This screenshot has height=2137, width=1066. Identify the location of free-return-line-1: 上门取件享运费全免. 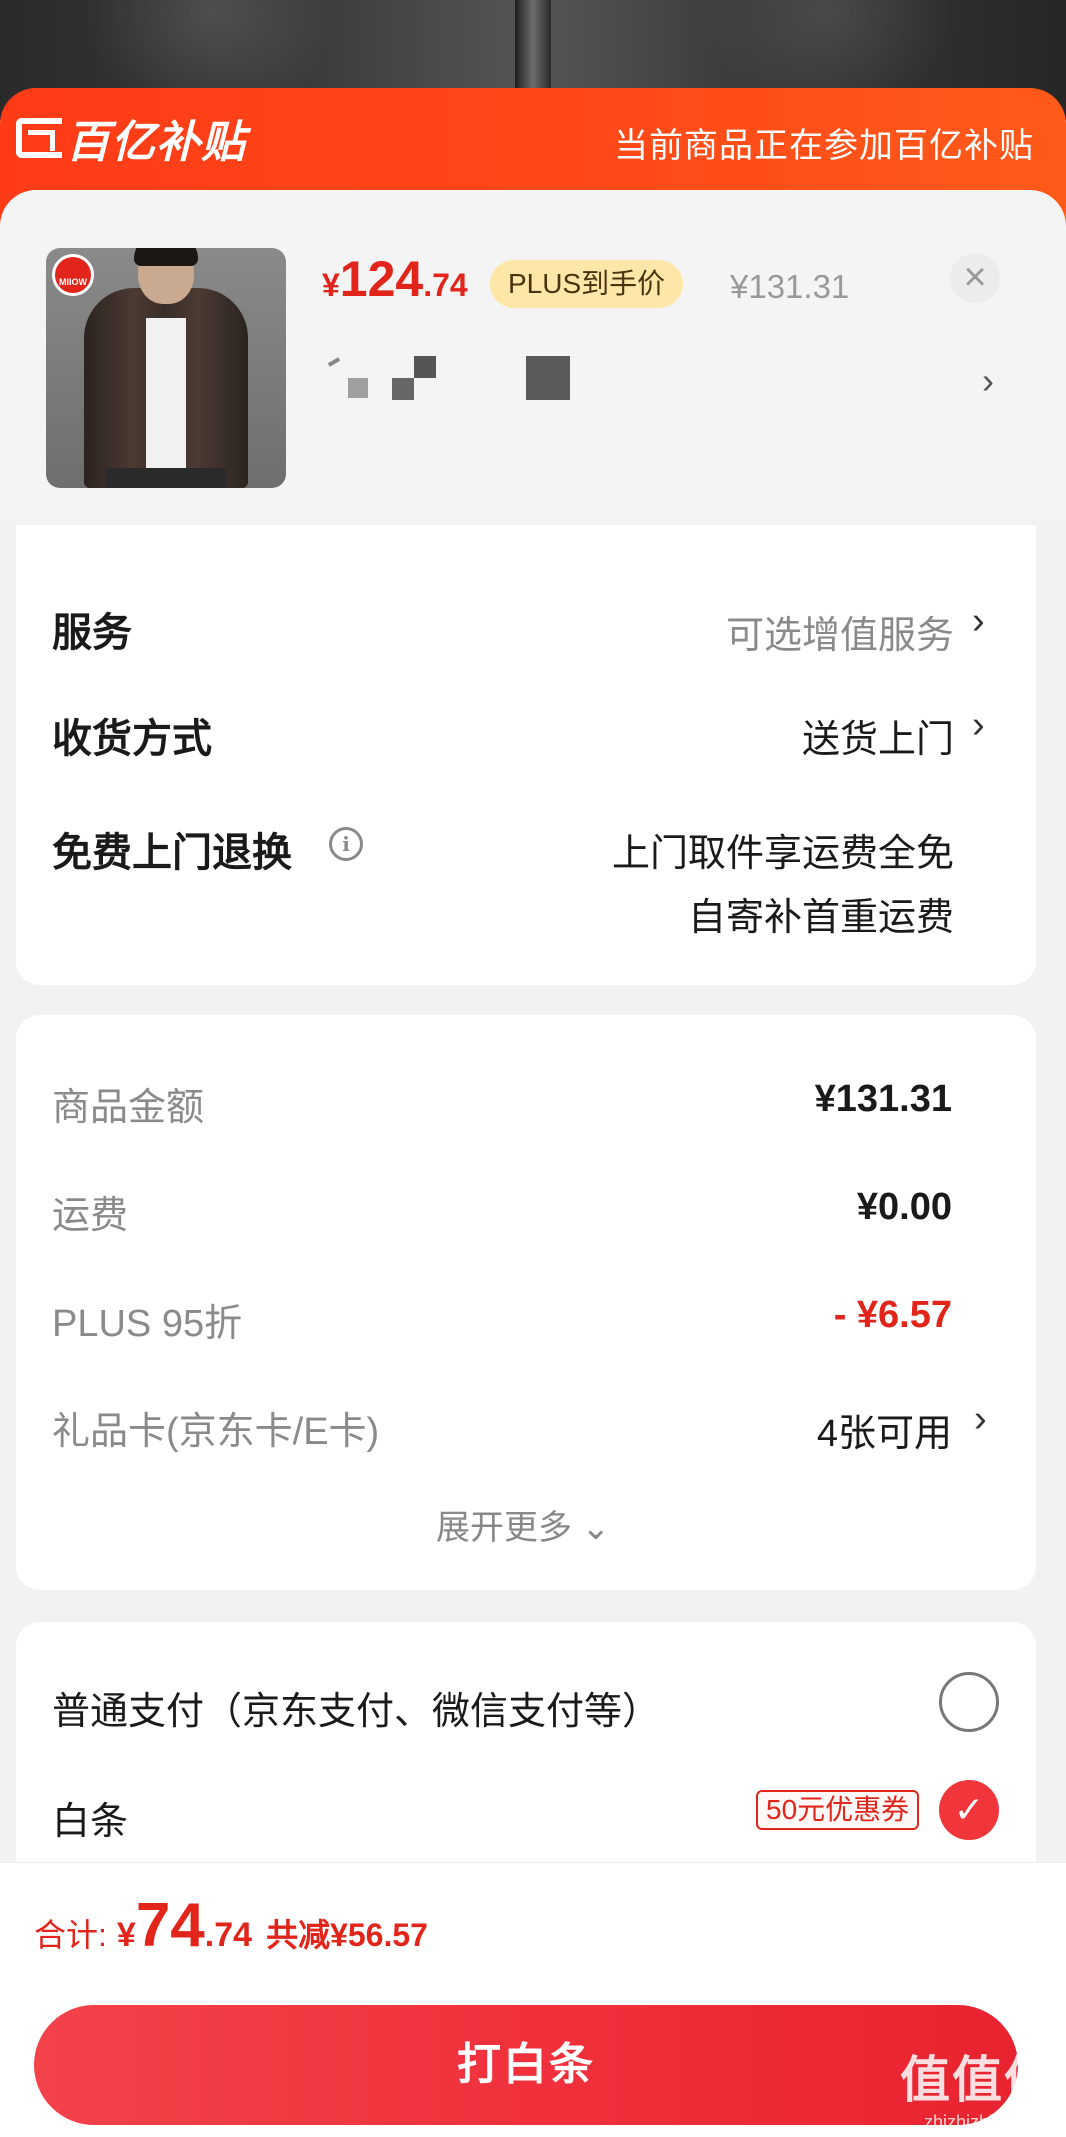
(782, 854).